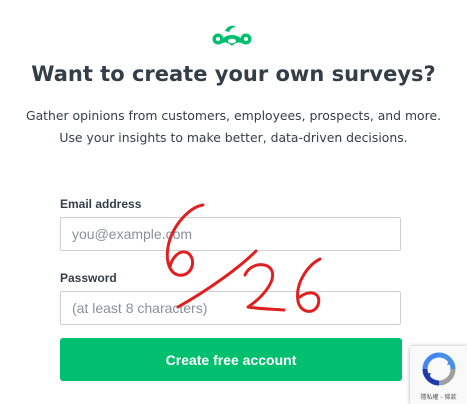  I want to click on recaptcha-icon, so click(439, 369).